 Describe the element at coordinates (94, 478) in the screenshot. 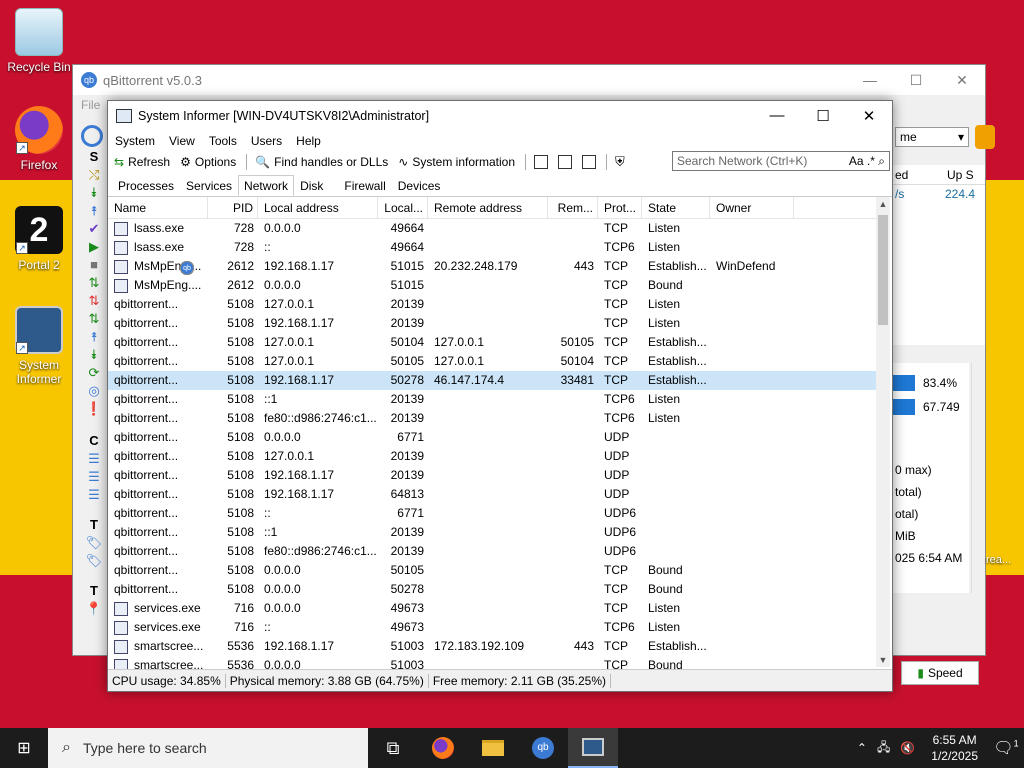

I see `list2-icon: ☰` at that location.